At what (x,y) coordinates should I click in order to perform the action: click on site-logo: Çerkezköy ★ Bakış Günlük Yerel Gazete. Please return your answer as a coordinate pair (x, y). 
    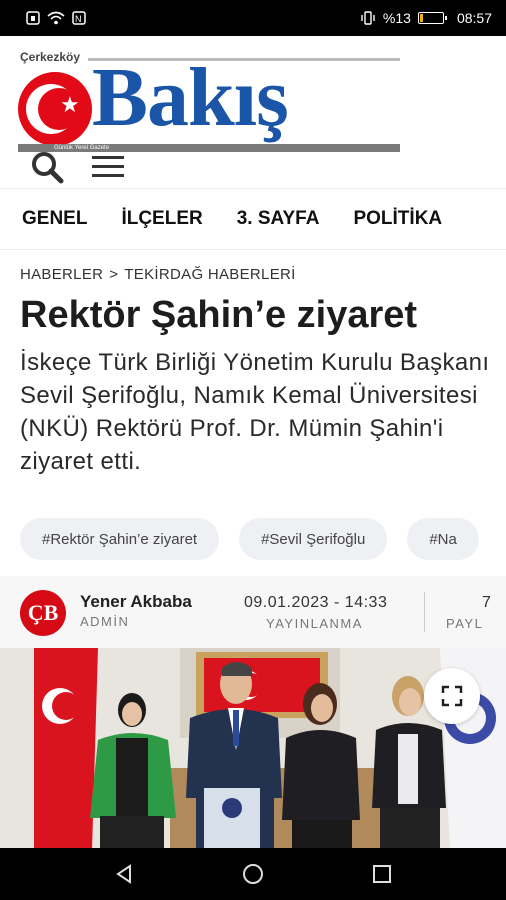
    Looking at the image, I should click on (210, 100).